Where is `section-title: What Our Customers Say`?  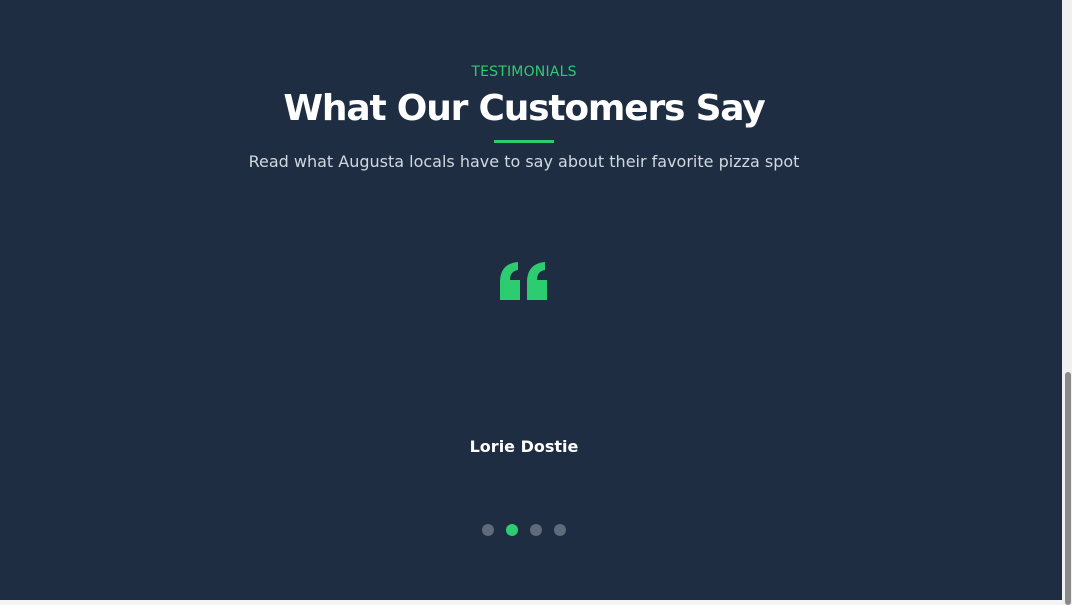 section-title: What Our Customers Say is located at coordinates (524, 108).